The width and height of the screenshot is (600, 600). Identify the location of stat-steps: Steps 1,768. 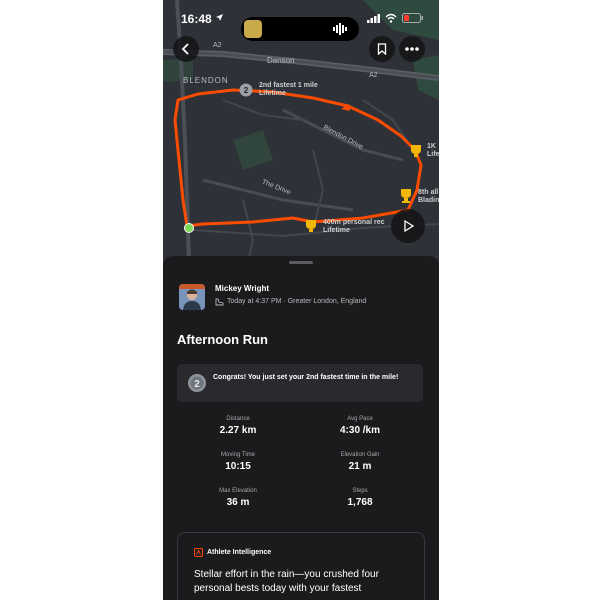
(360, 498).